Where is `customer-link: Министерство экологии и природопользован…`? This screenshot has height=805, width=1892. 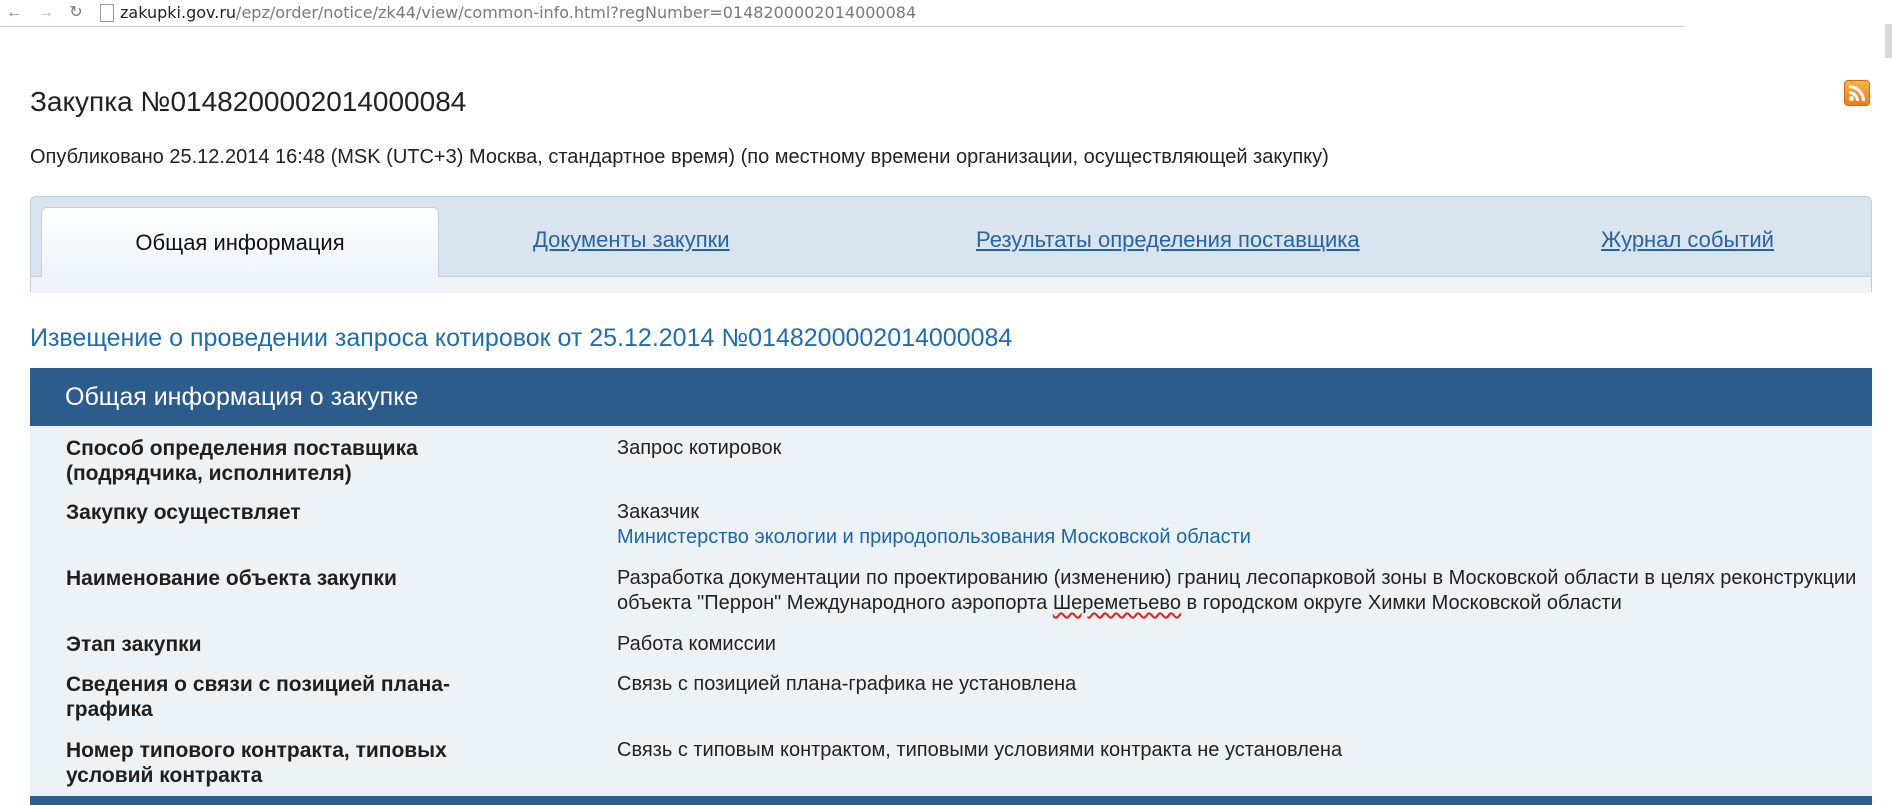 customer-link: Министерство экологии и природопользован… is located at coordinates (1237, 537).